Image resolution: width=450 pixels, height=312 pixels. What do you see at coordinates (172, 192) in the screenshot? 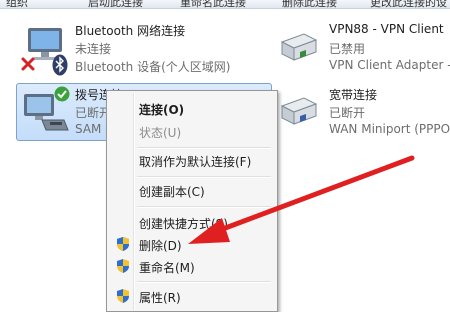
I see `menu-item-label: 创建副本(C)` at bounding box center [172, 192].